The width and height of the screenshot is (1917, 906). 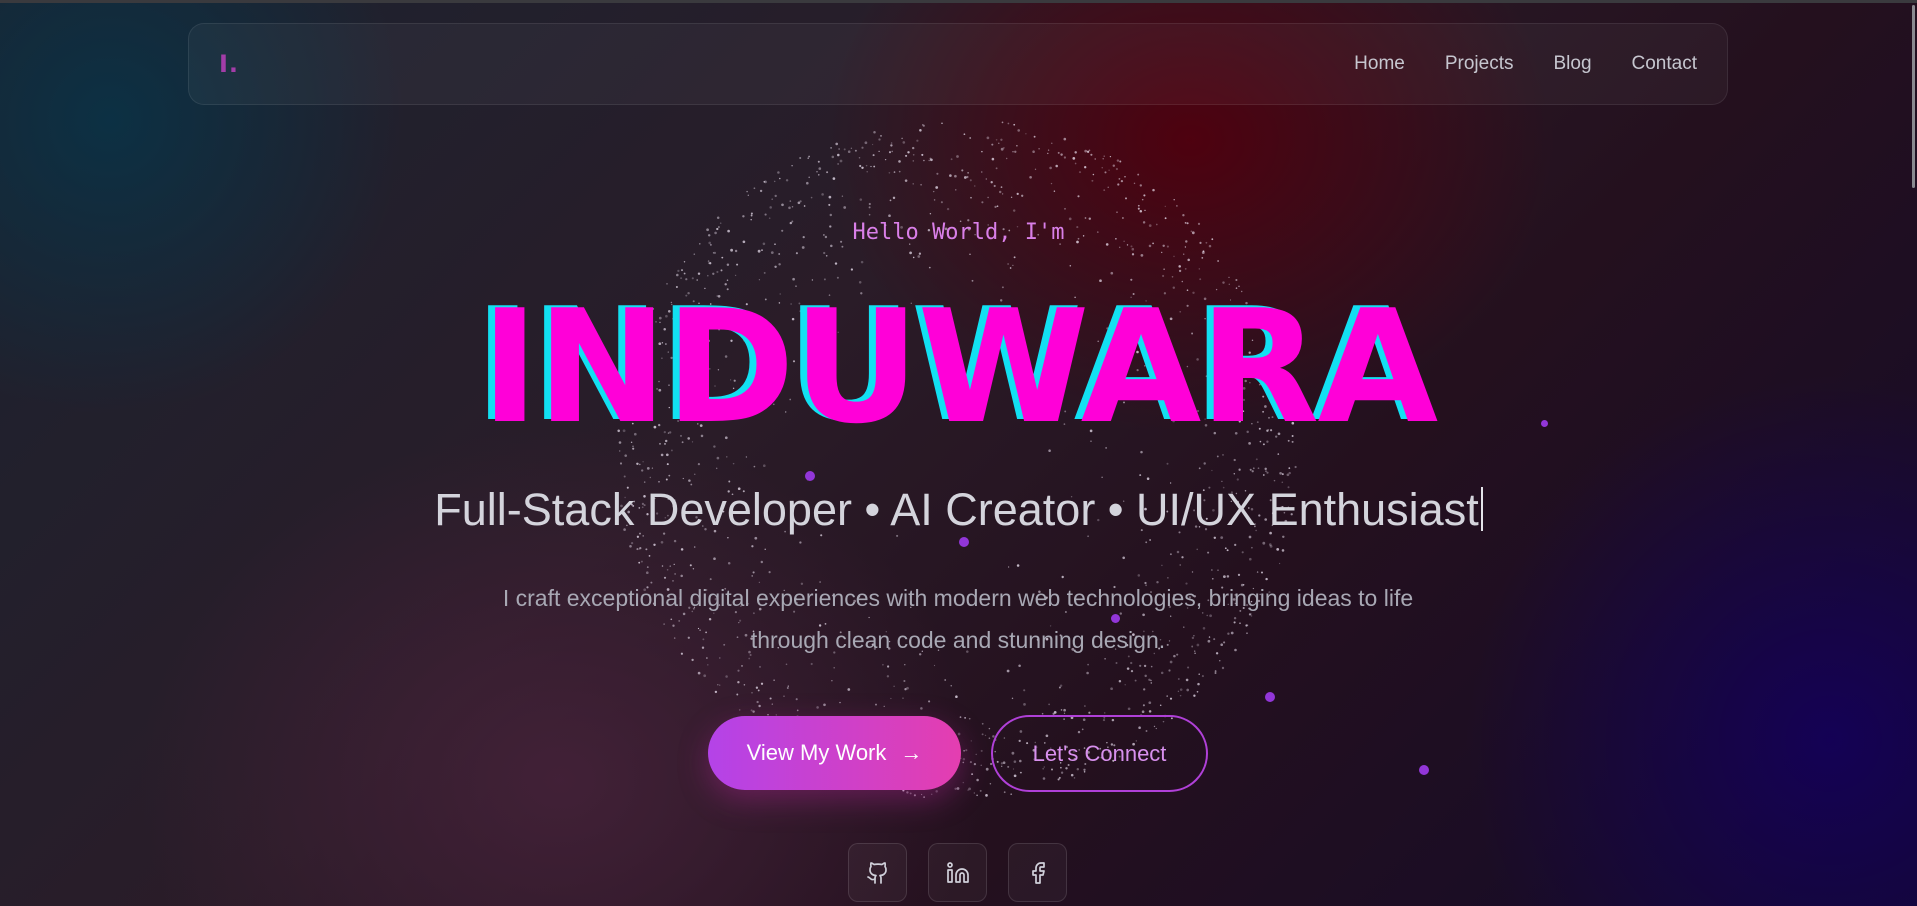 What do you see at coordinates (1572, 64) in the screenshot?
I see `nav-link-blog: Blog` at bounding box center [1572, 64].